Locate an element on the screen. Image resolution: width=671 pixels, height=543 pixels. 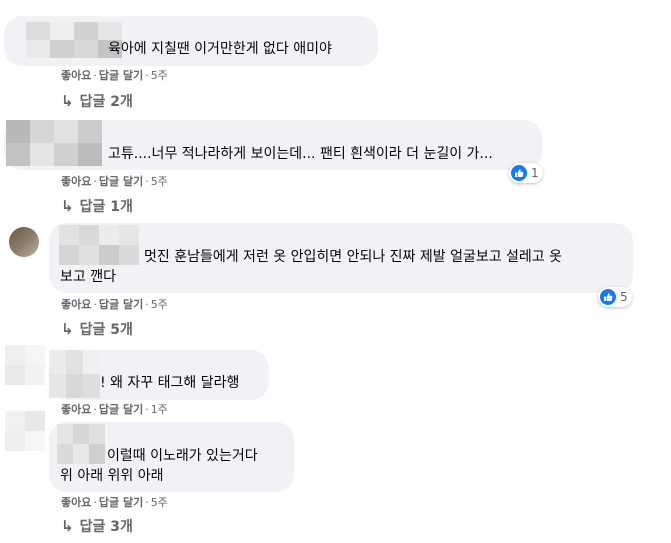
comment-text: 멋진 훈남들에게 저런 옷 안입히면 안되나 진짜 제발 얼굴보고 설레고 옷 is located at coordinates (353, 257).